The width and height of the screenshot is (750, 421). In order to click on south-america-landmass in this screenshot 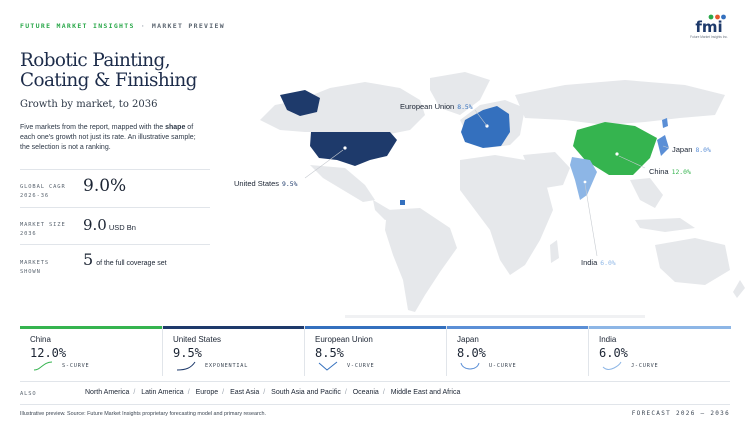, I will do `click(421, 260)`.